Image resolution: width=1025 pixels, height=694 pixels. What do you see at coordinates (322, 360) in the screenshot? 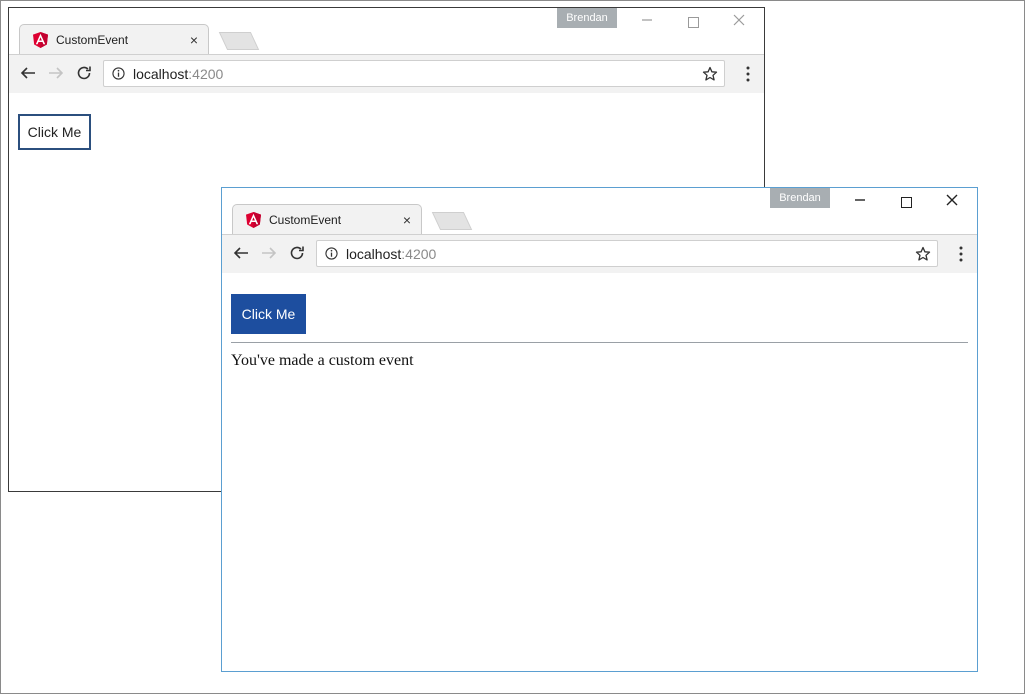
I see `custom-event-message: You've made a custom event` at bounding box center [322, 360].